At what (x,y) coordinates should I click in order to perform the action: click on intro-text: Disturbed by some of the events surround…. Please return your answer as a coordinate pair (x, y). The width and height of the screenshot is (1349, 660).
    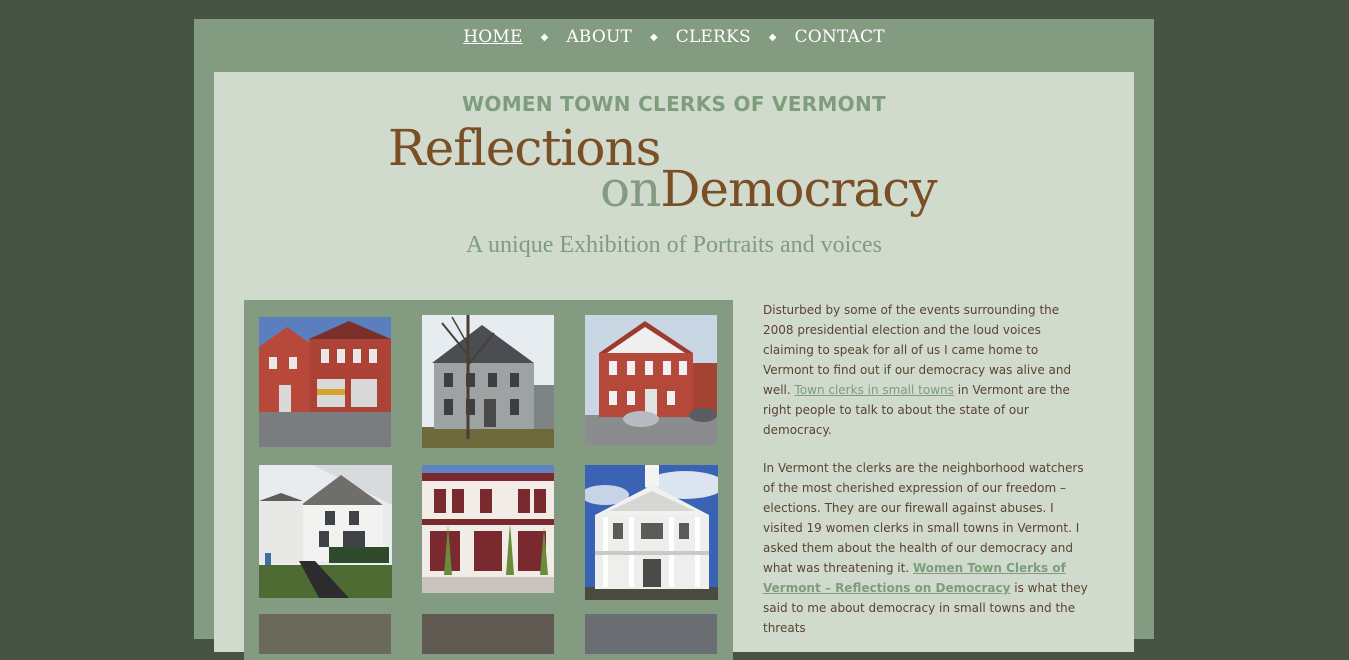
    Looking at the image, I should click on (925, 478).